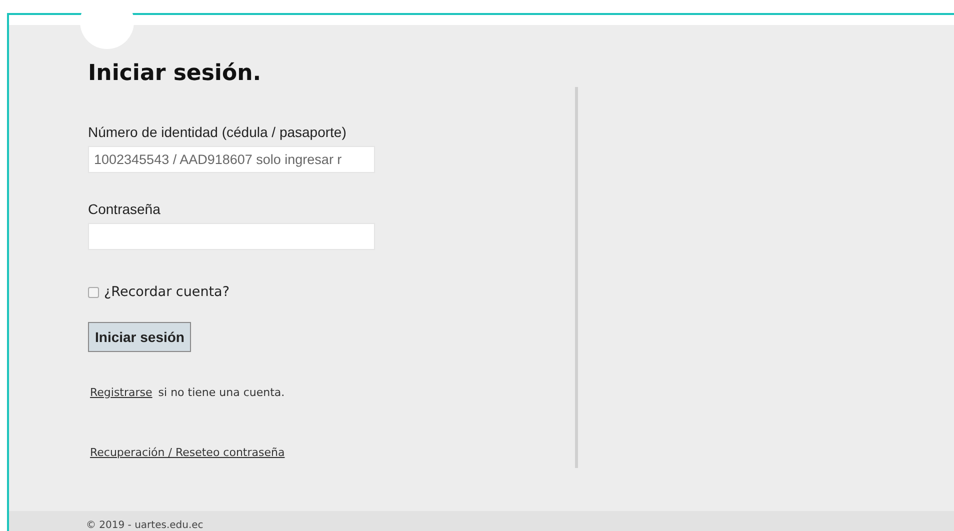 This screenshot has height=531, width=954. What do you see at coordinates (93, 292) in the screenshot?
I see `remember-checkbox` at bounding box center [93, 292].